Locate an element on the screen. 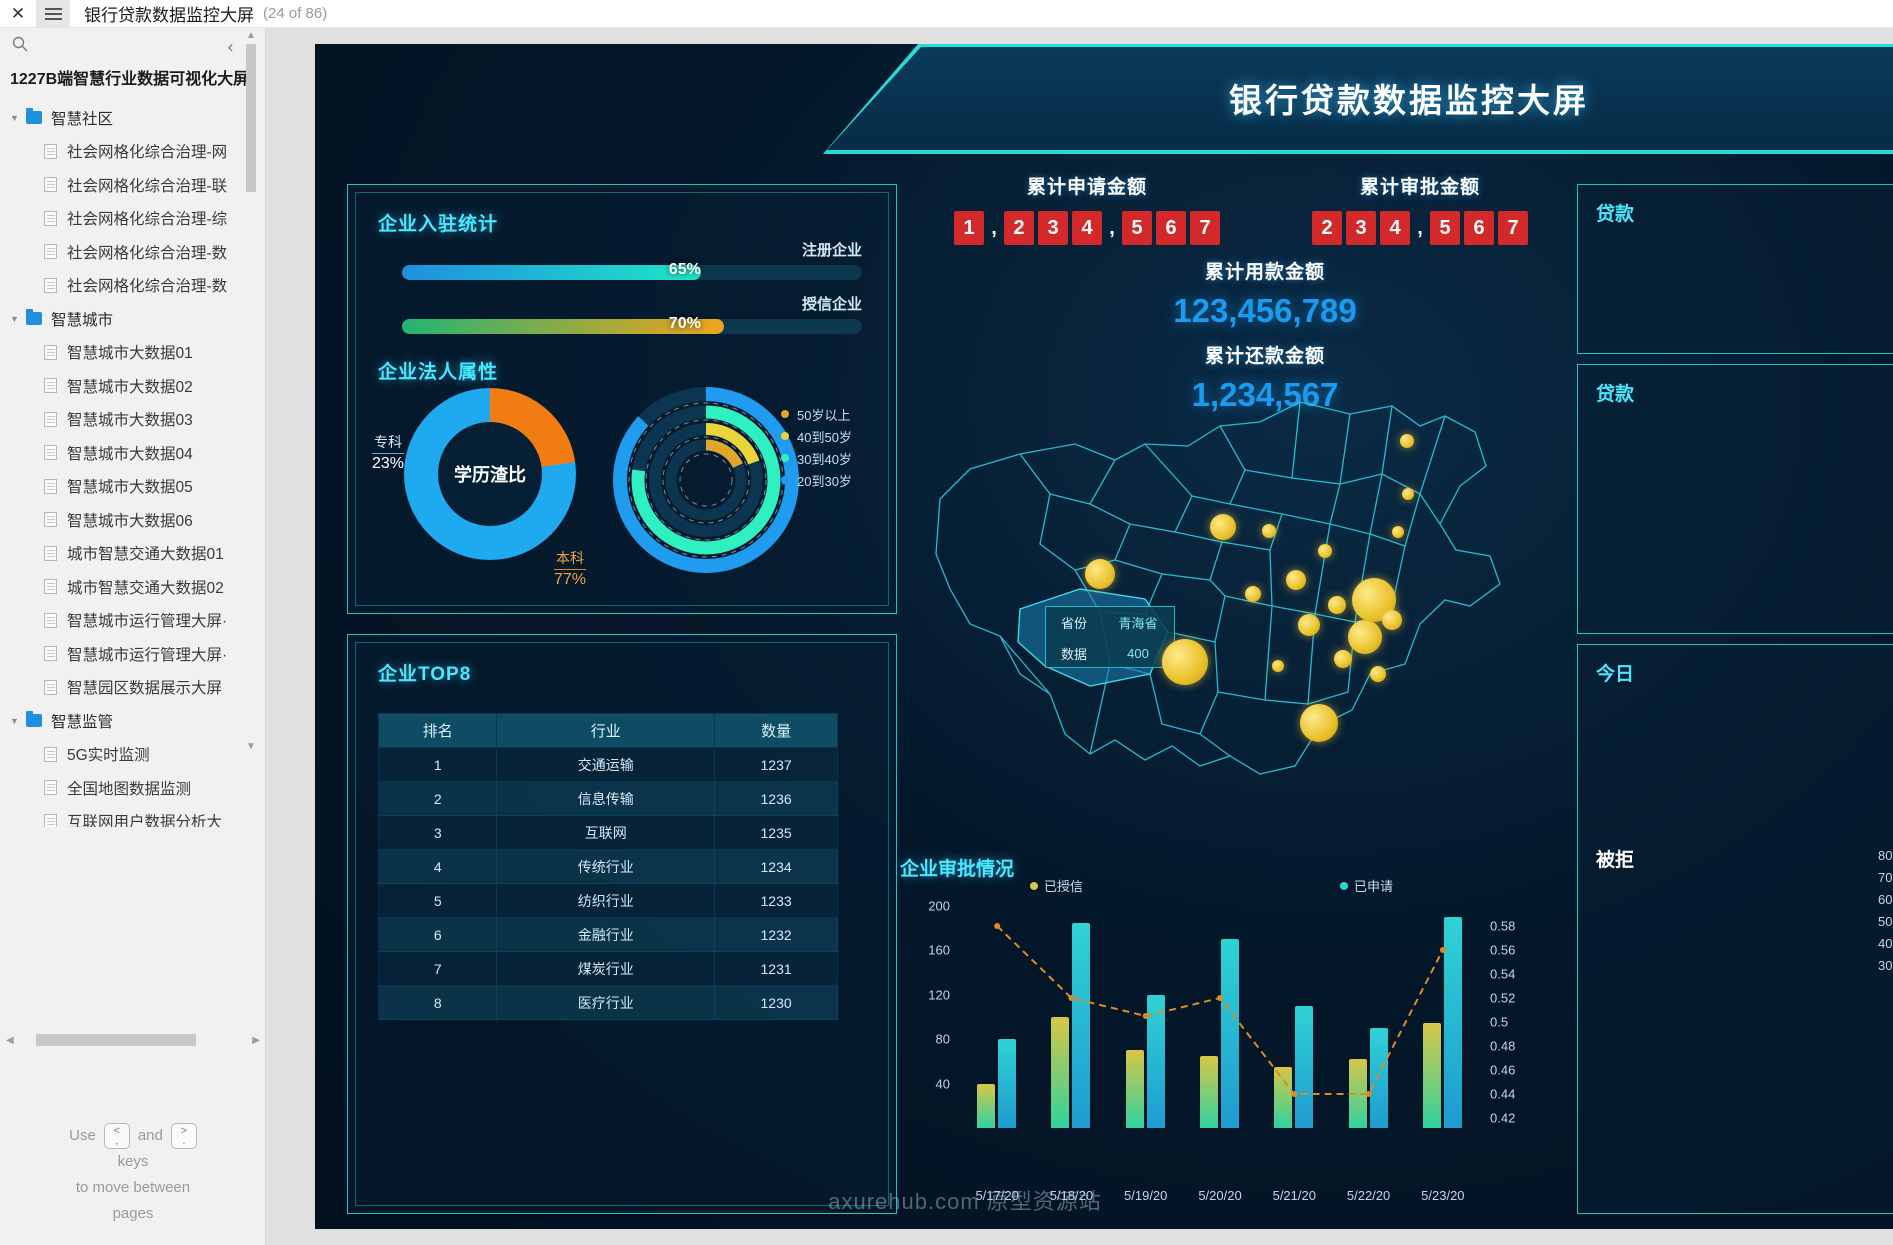 The width and height of the screenshot is (1893, 1245). table-row: 4 传统行业 1234 is located at coordinates (607, 866).